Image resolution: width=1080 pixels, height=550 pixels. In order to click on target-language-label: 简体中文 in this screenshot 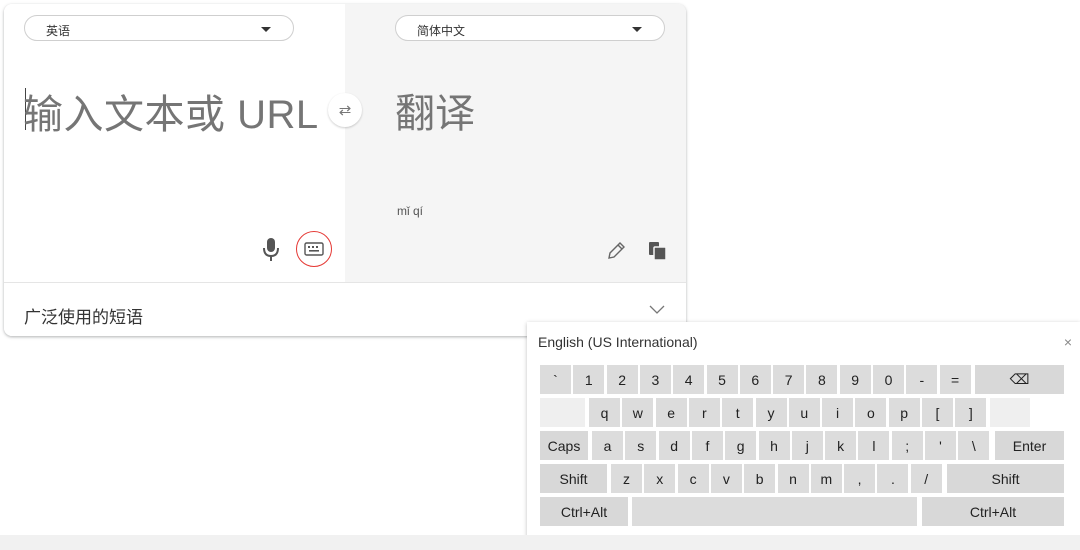, I will do `click(441, 31)`.